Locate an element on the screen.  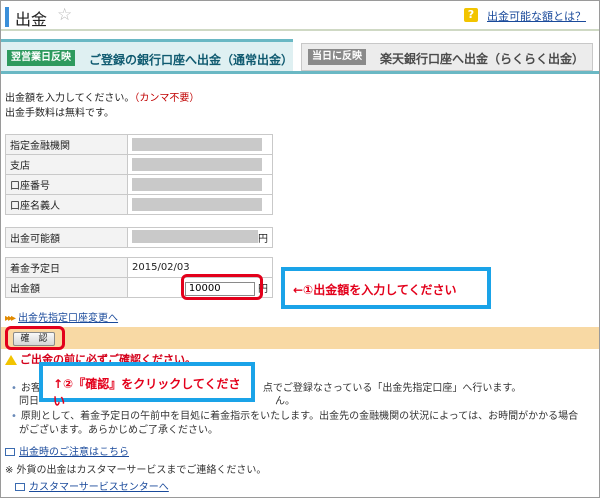
page-header: 出金 ☆ ? 出金可能な額とは？ is located at coordinates (300, 16).